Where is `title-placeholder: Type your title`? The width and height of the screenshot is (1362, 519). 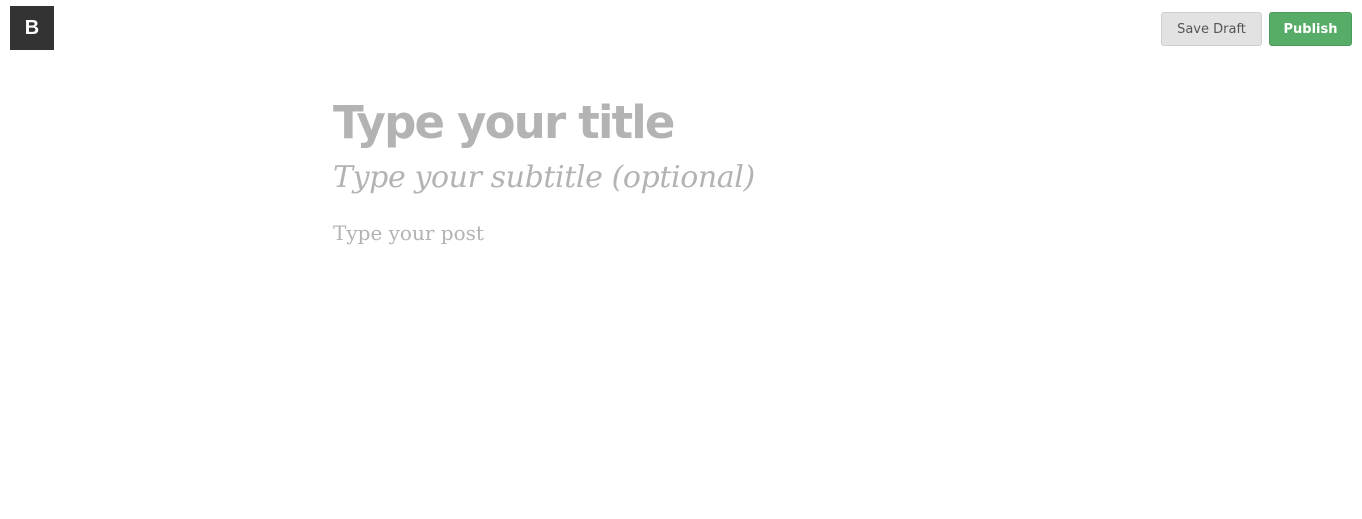
title-placeholder: Type your title is located at coordinates (504, 122).